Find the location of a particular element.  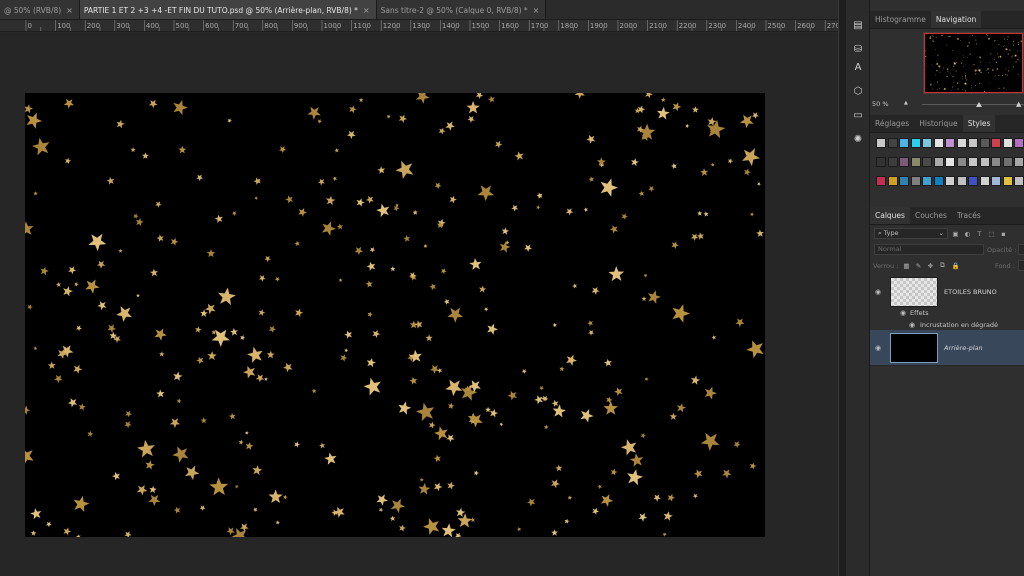

layer-name: ETOILES BRUNO is located at coordinates (970, 292).